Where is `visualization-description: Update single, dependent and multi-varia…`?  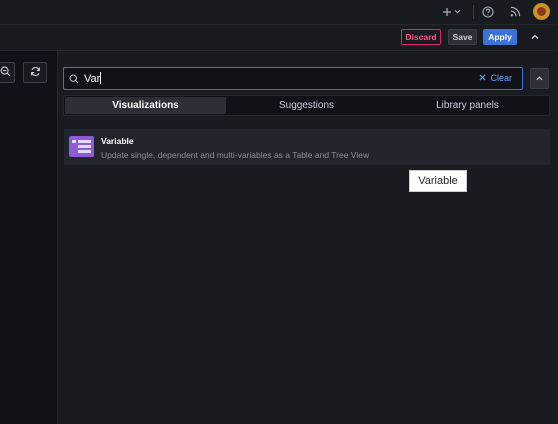
visualization-description: Update single, dependent and multi-varia… is located at coordinates (235, 155).